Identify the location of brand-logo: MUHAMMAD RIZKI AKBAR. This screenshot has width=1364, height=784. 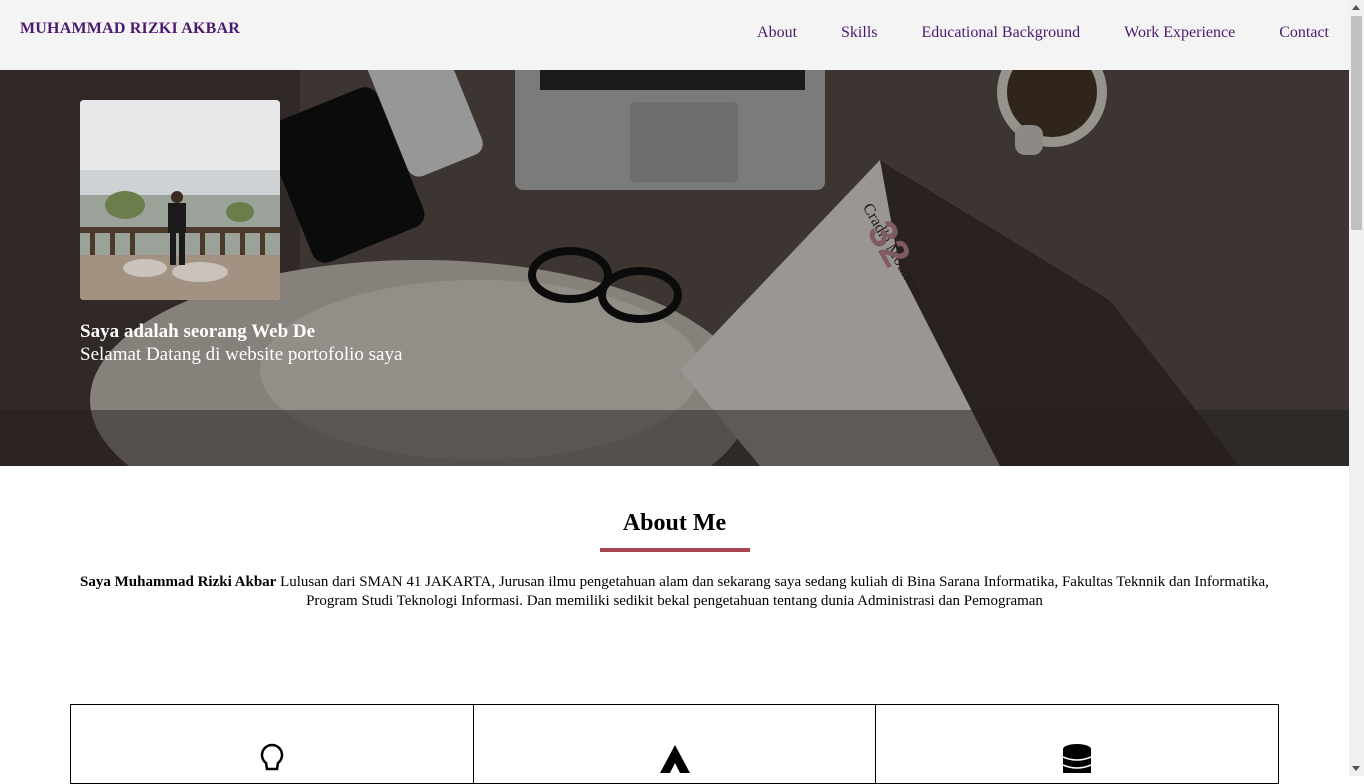
(130, 29).